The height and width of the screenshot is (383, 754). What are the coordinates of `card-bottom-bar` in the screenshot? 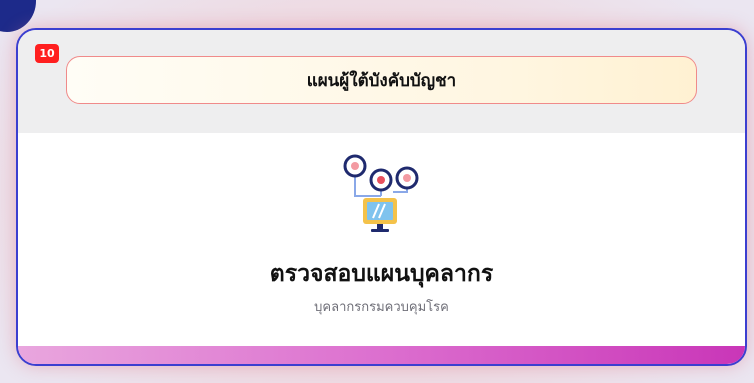 It's located at (381, 355).